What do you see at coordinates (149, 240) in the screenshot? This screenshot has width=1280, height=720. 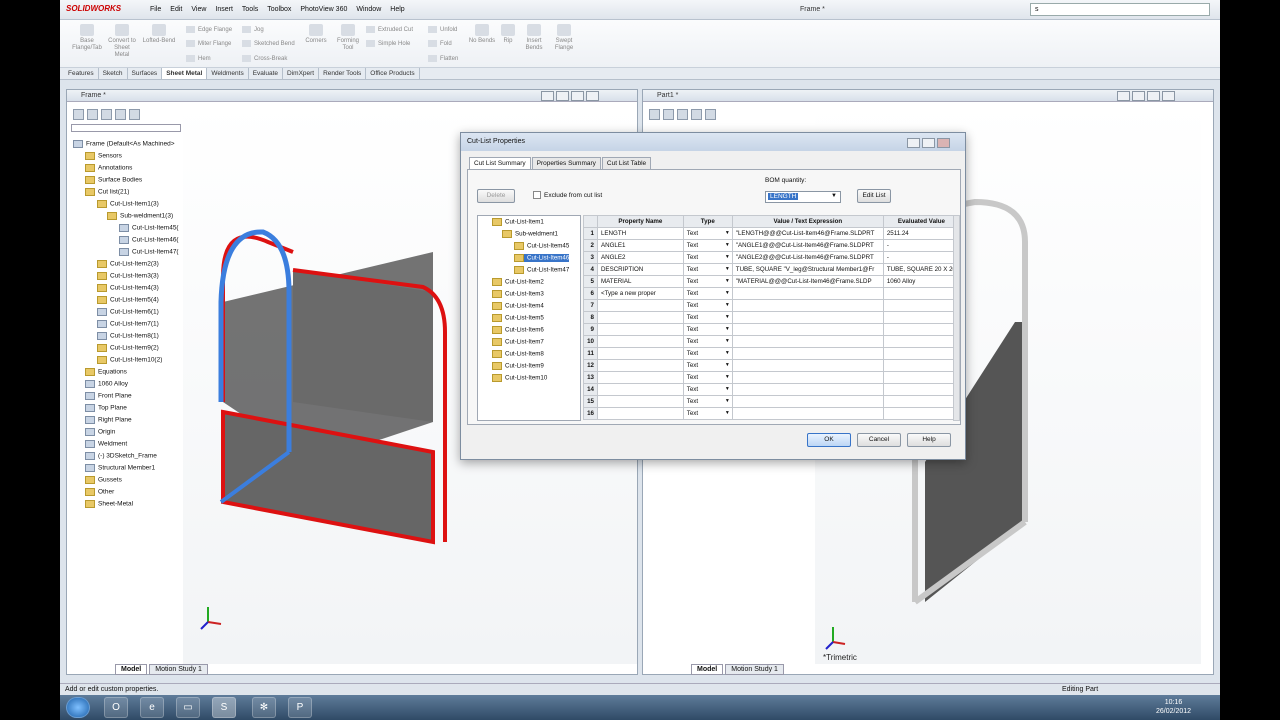 I see `tree-cut-list-item46: Cut-List-Item46(` at bounding box center [149, 240].